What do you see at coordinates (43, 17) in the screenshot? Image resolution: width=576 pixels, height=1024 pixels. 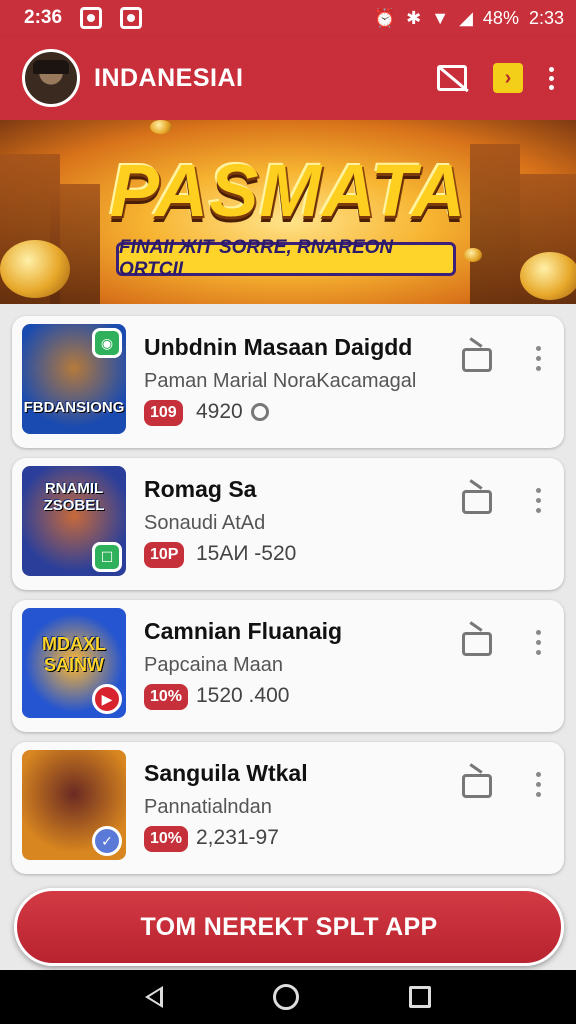 I see `status-time: 2:36` at bounding box center [43, 17].